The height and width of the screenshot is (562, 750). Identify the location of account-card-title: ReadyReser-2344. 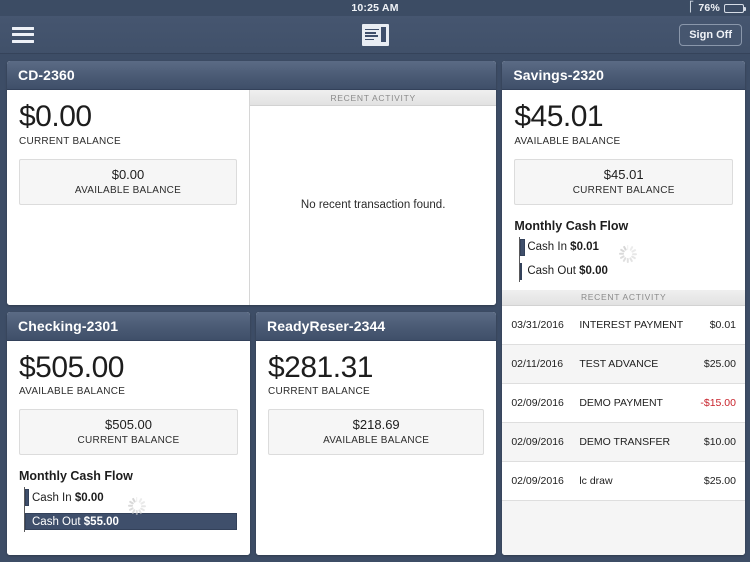
(376, 326).